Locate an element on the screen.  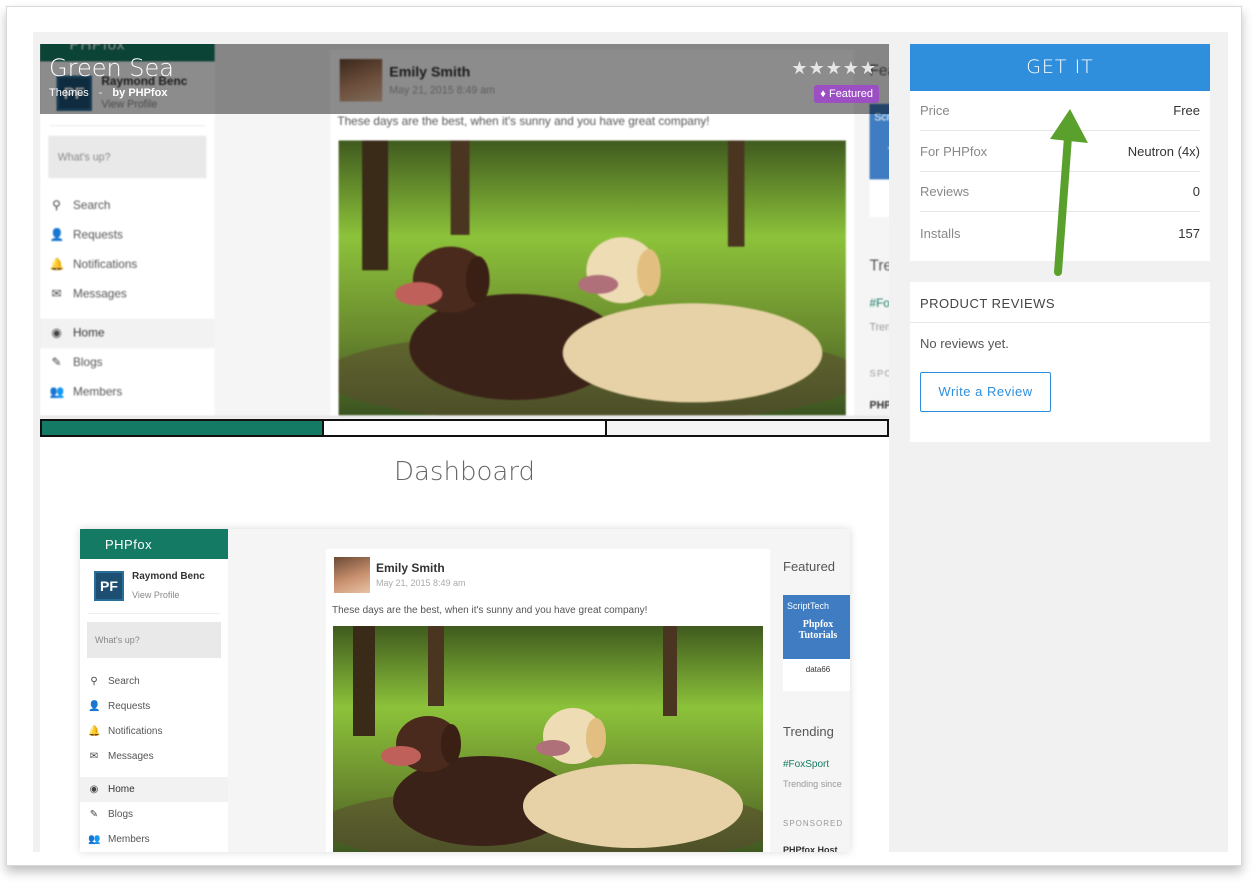
get-it-button: GET IT is located at coordinates (1060, 67).